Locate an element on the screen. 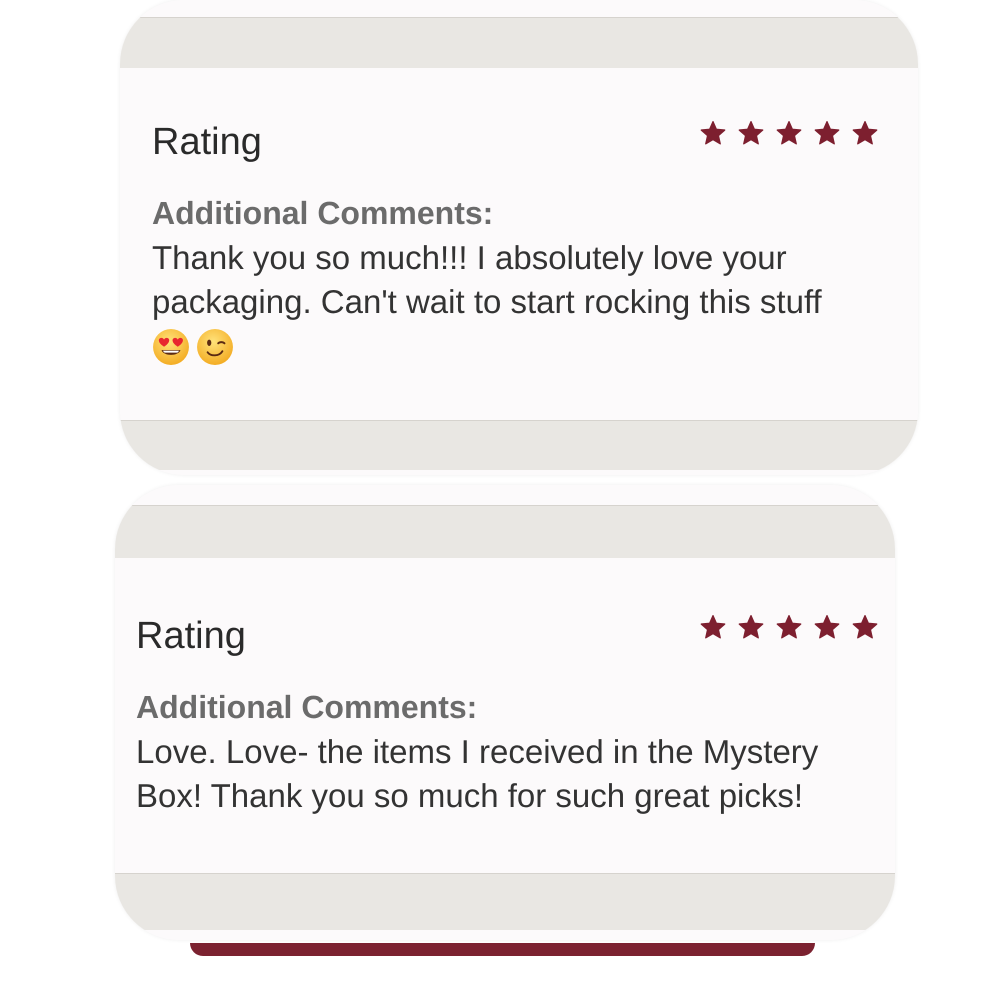 The height and width of the screenshot is (1000, 1000). comment-text: Thank you so much!!! I absolutely love your packaging. Can't wait to start rocking this stuff is located at coordinates (487, 280).